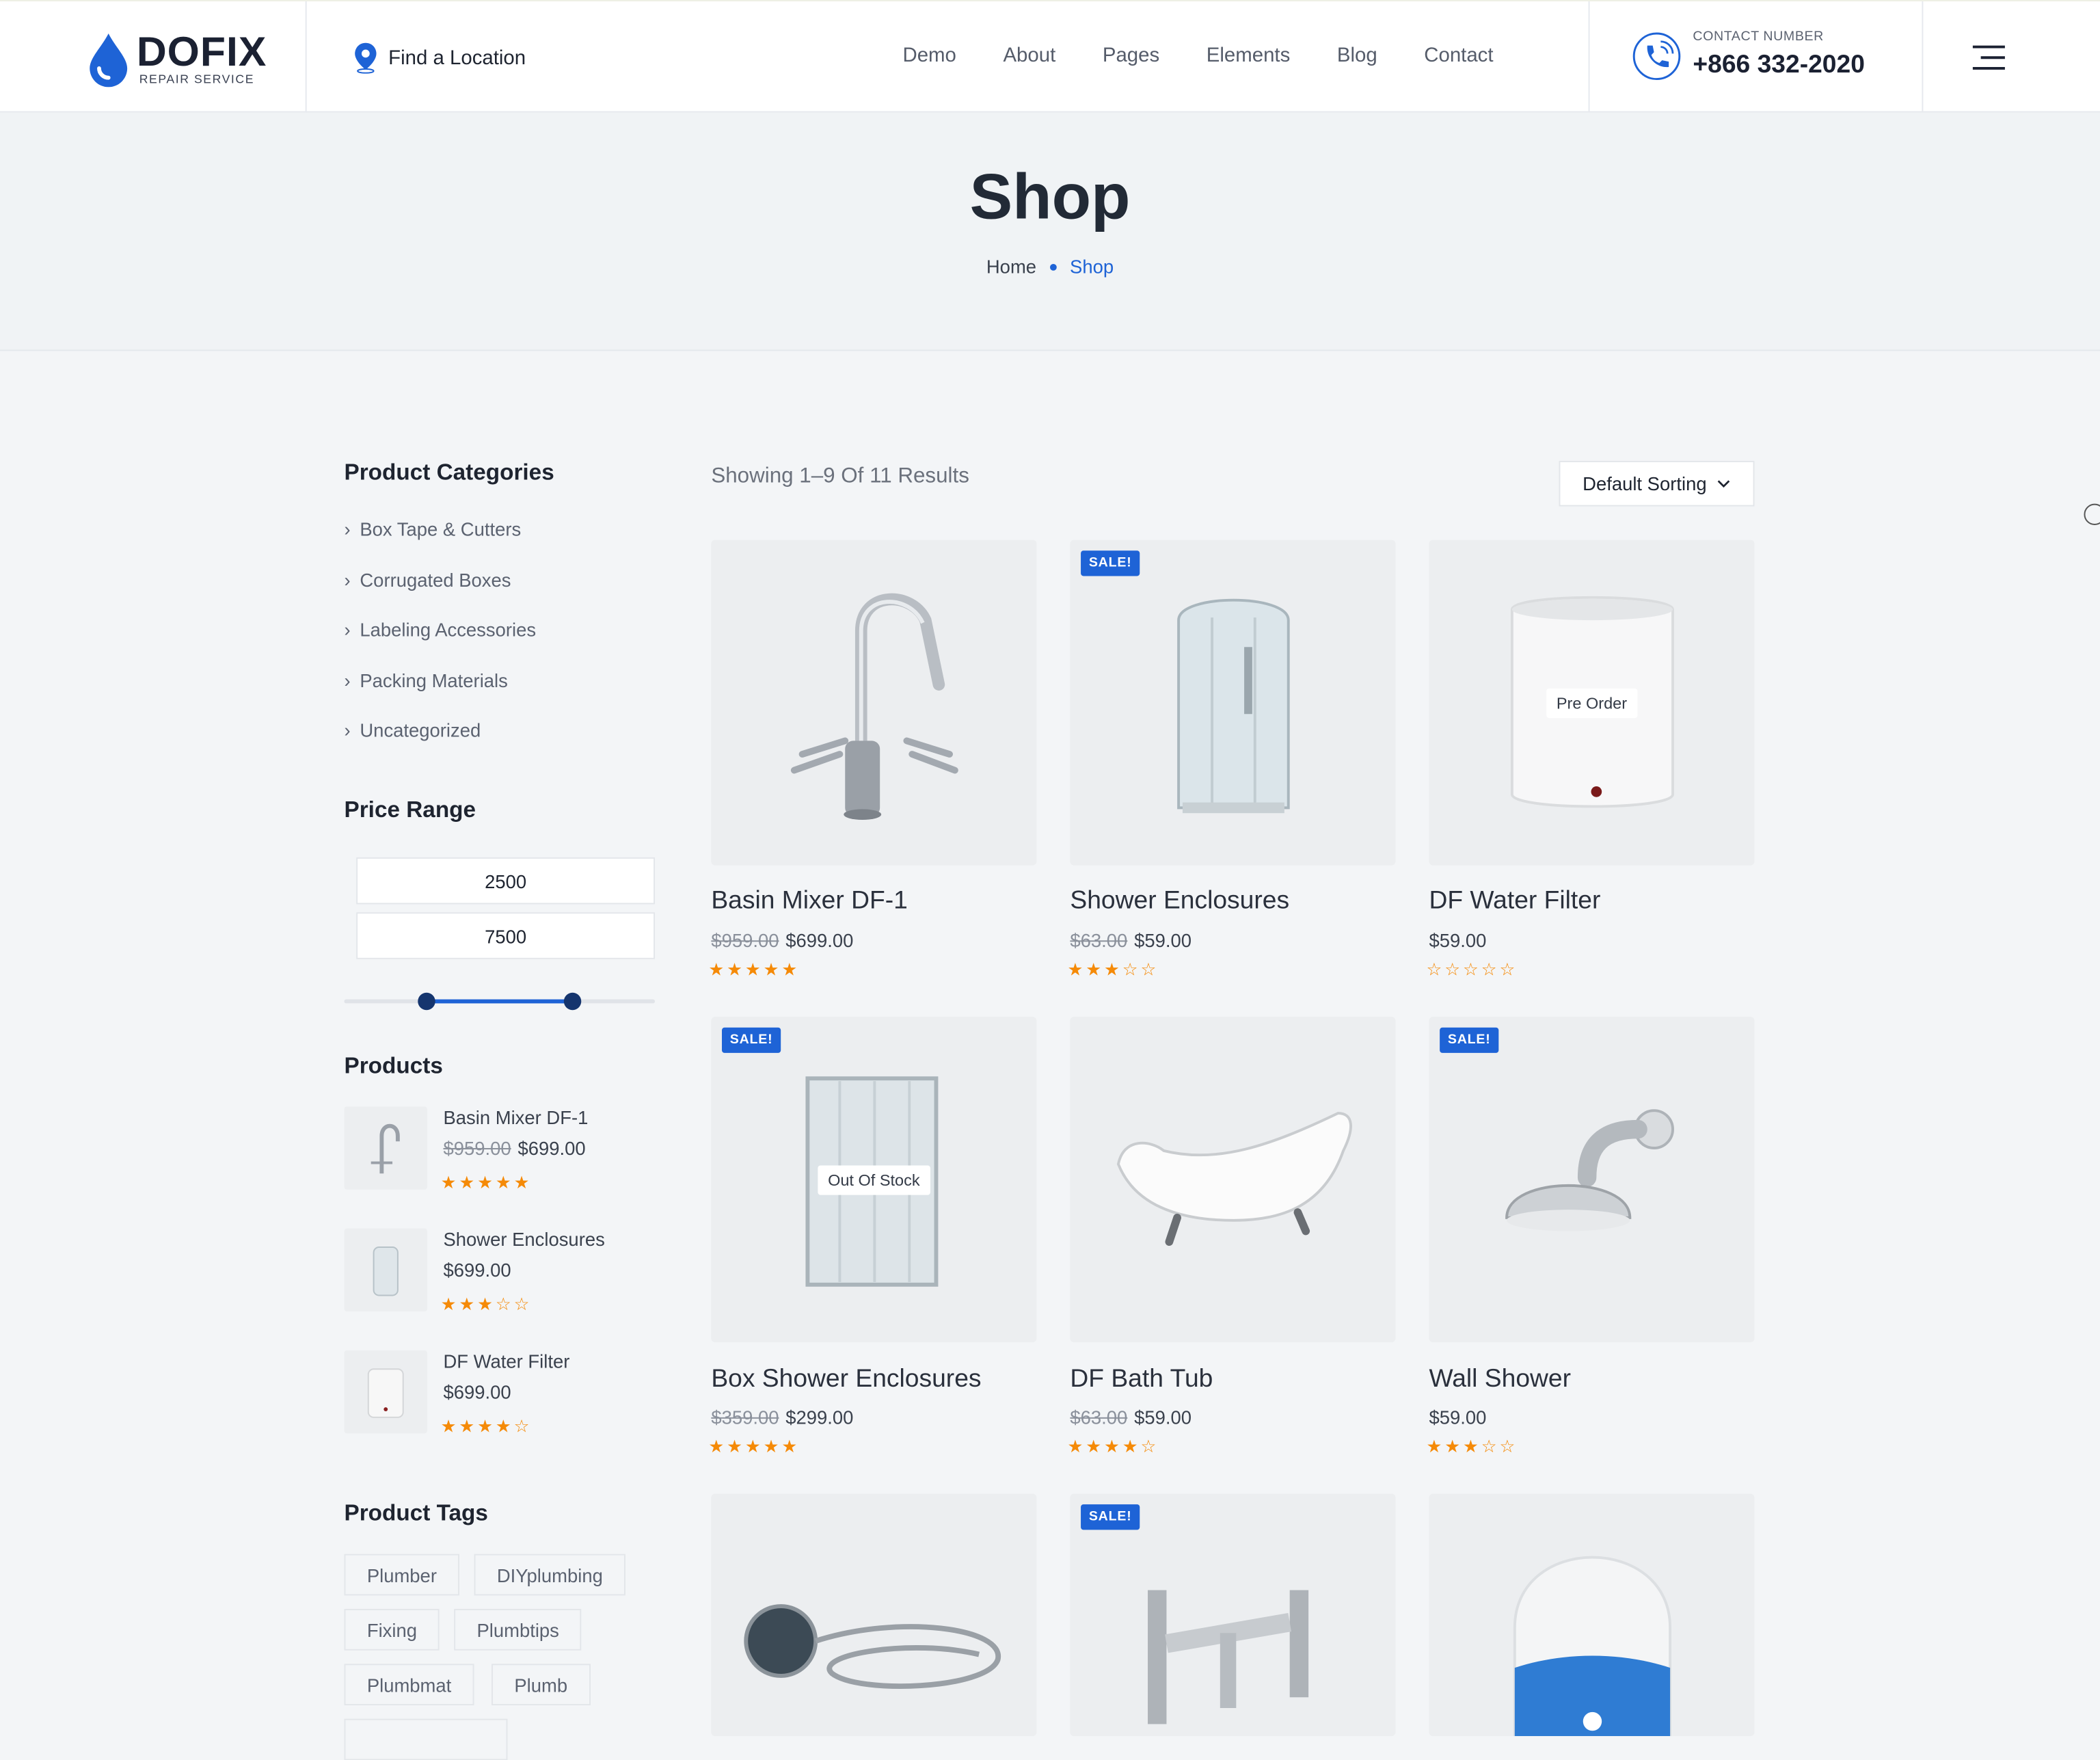 This screenshot has height=1760, width=2100. I want to click on category-link: › Corrugated Boxes, so click(428, 580).